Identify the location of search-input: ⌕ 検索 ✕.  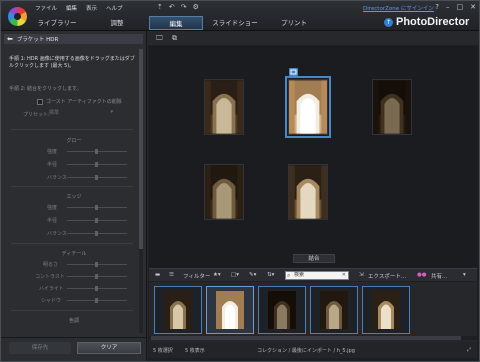
(317, 275).